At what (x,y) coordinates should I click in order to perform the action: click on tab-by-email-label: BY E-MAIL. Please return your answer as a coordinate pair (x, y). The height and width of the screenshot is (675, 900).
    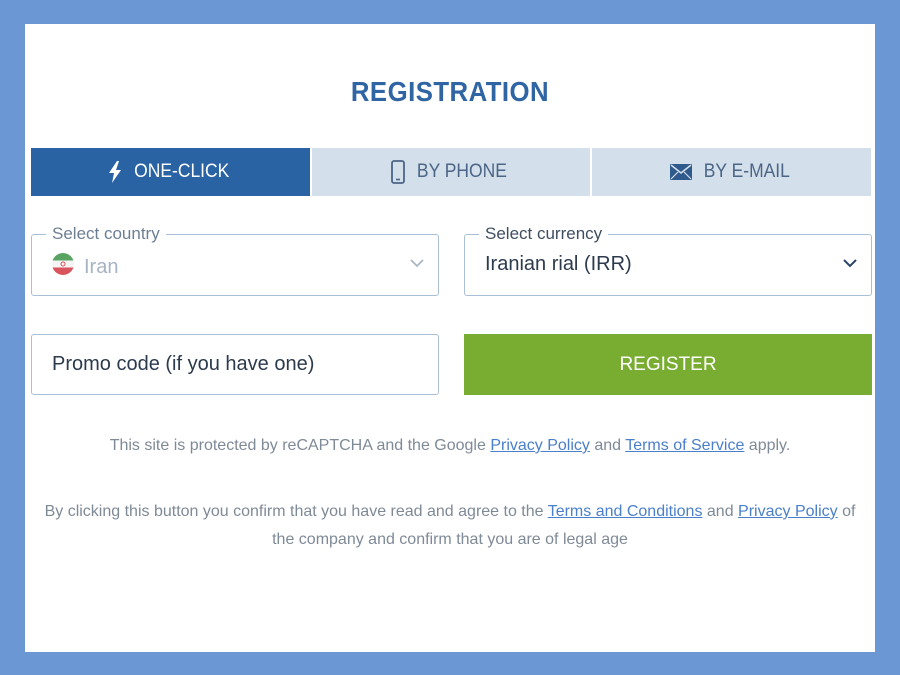
    Looking at the image, I should click on (746, 171).